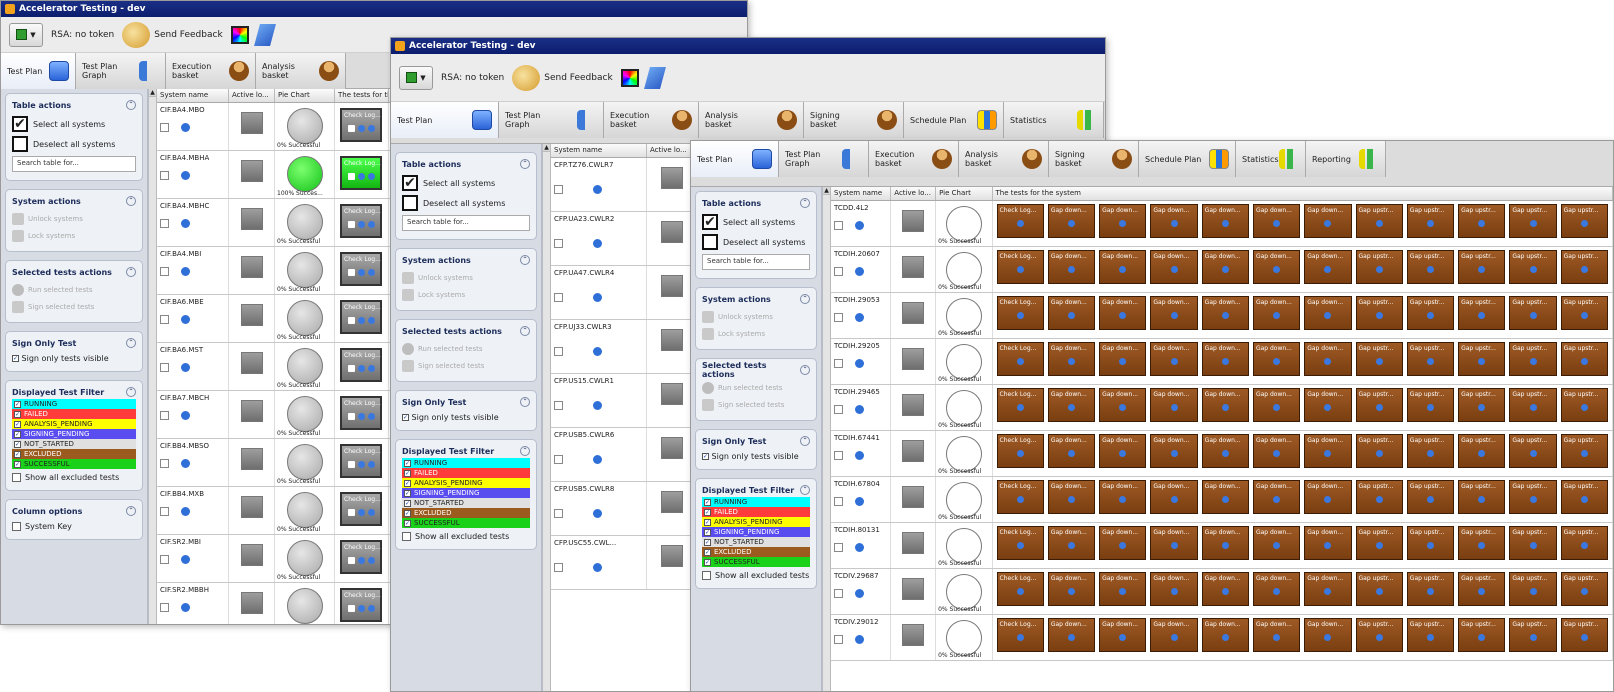  What do you see at coordinates (172, 34) in the screenshot?
I see `send-feedback-button: Send Feedback` at bounding box center [172, 34].